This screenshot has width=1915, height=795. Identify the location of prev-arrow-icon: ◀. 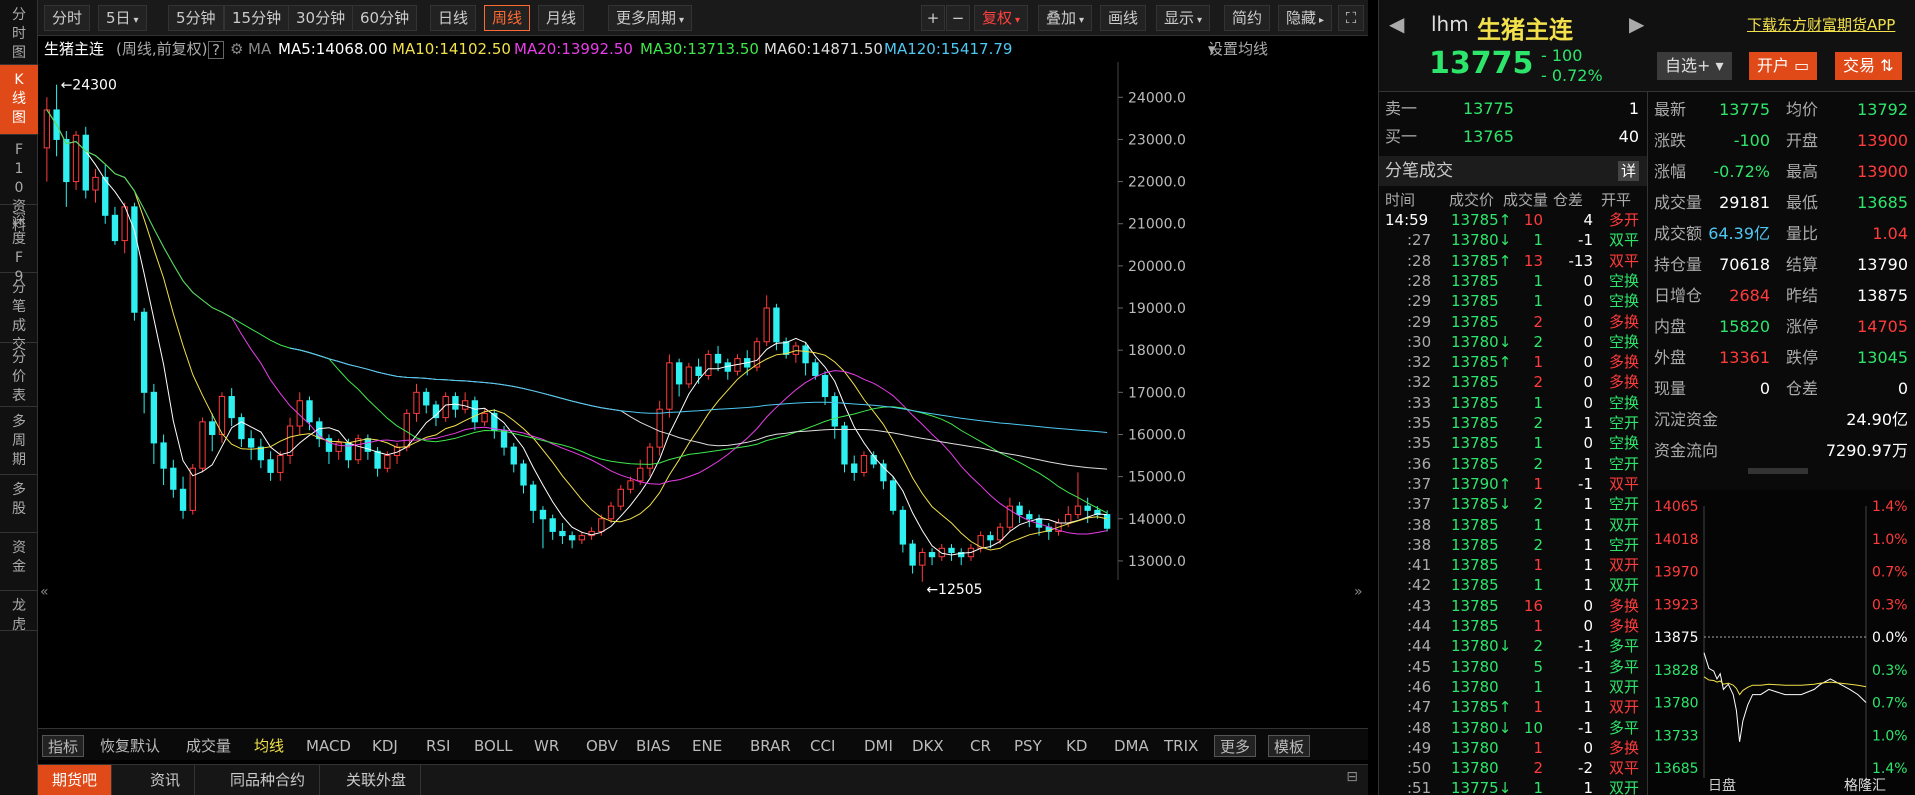
(1396, 24).